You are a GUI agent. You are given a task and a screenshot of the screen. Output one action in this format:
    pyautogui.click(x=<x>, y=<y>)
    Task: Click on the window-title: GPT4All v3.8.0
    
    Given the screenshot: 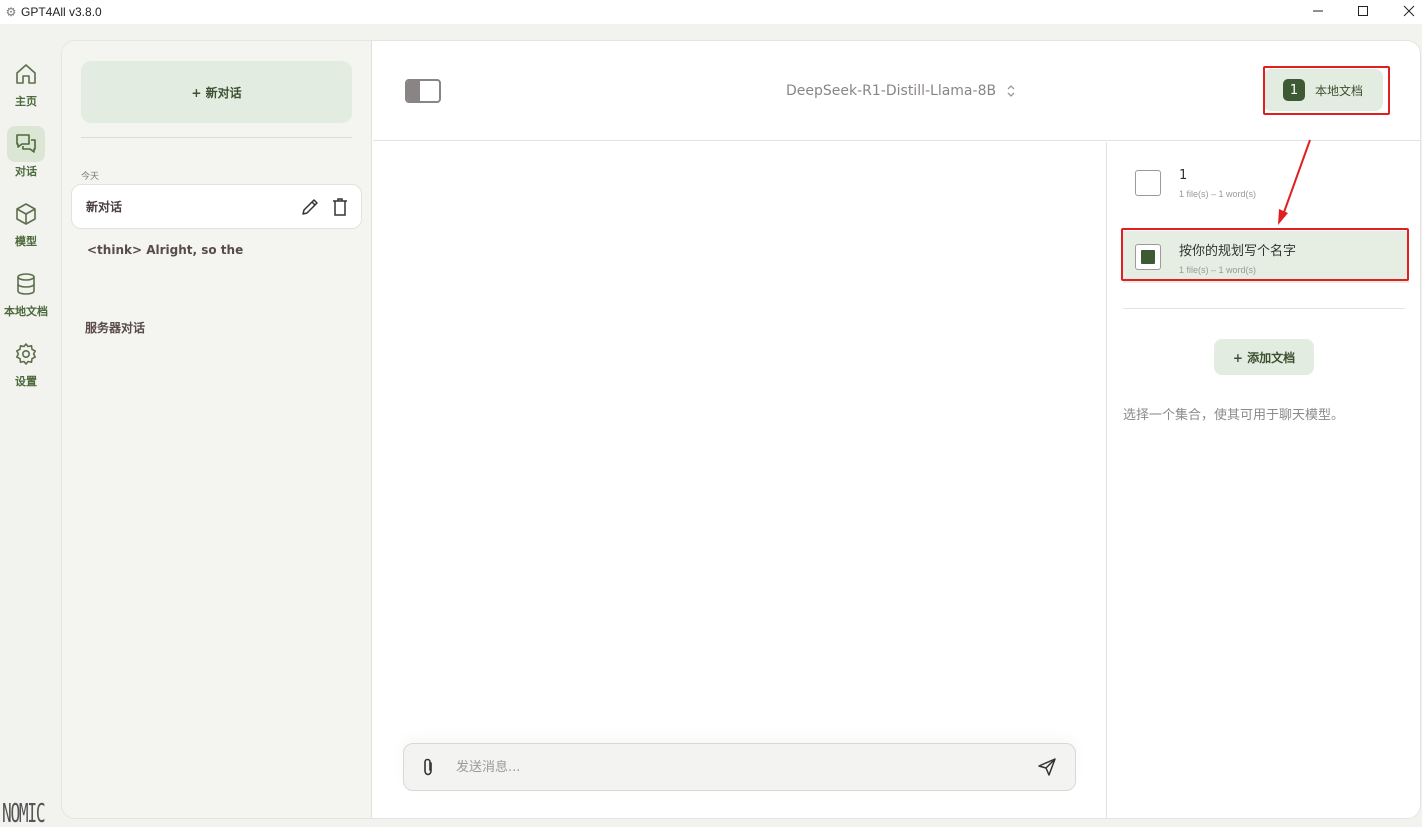 What is the action you would take?
    pyautogui.click(x=61, y=12)
    